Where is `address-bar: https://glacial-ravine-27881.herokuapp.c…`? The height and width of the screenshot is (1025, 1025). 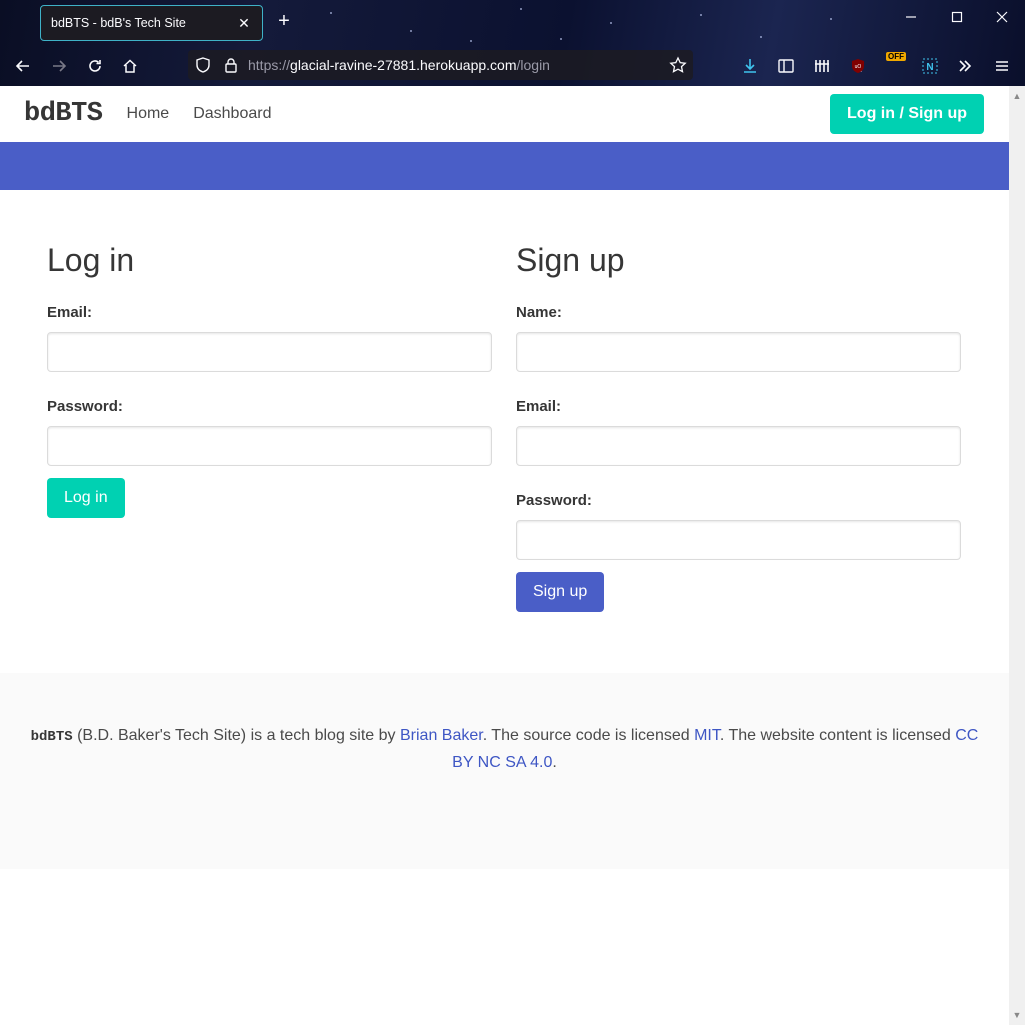
address-bar: https://glacial-ravine-27881.herokuapp.c… is located at coordinates (440, 65).